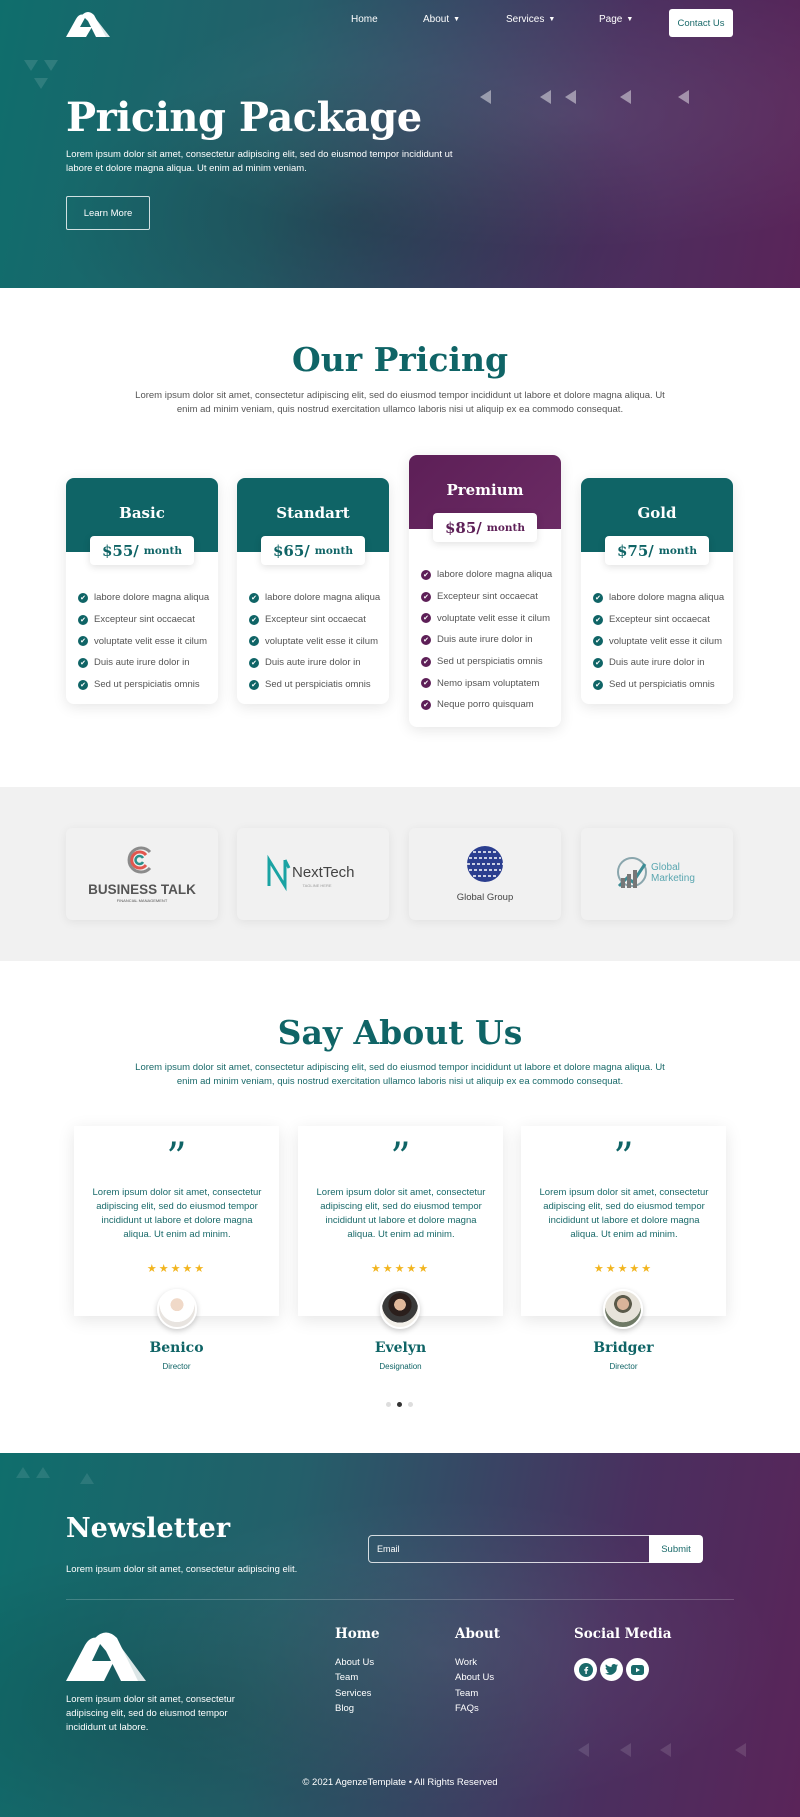  I want to click on footer-link: Services, so click(354, 1695).